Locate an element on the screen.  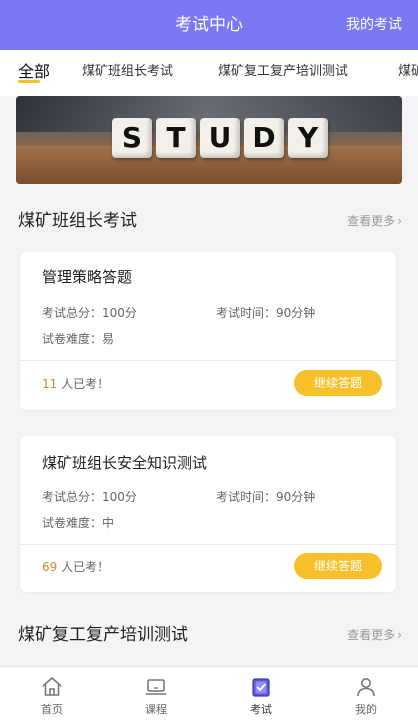
user-icon is located at coordinates (366, 687).